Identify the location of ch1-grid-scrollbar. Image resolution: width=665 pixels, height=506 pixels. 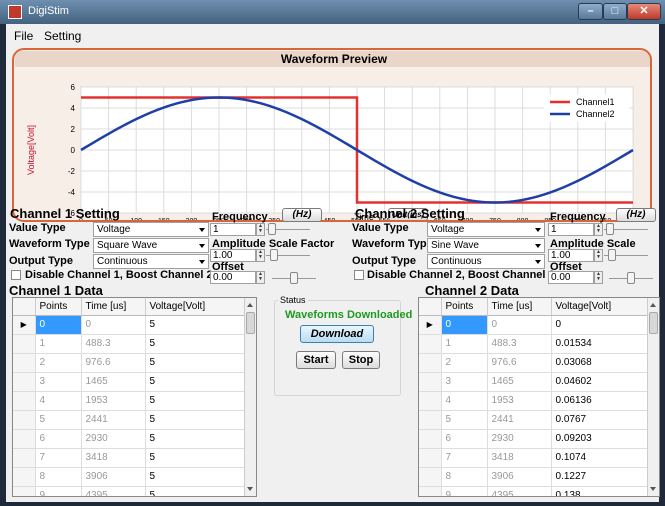
(250, 397).